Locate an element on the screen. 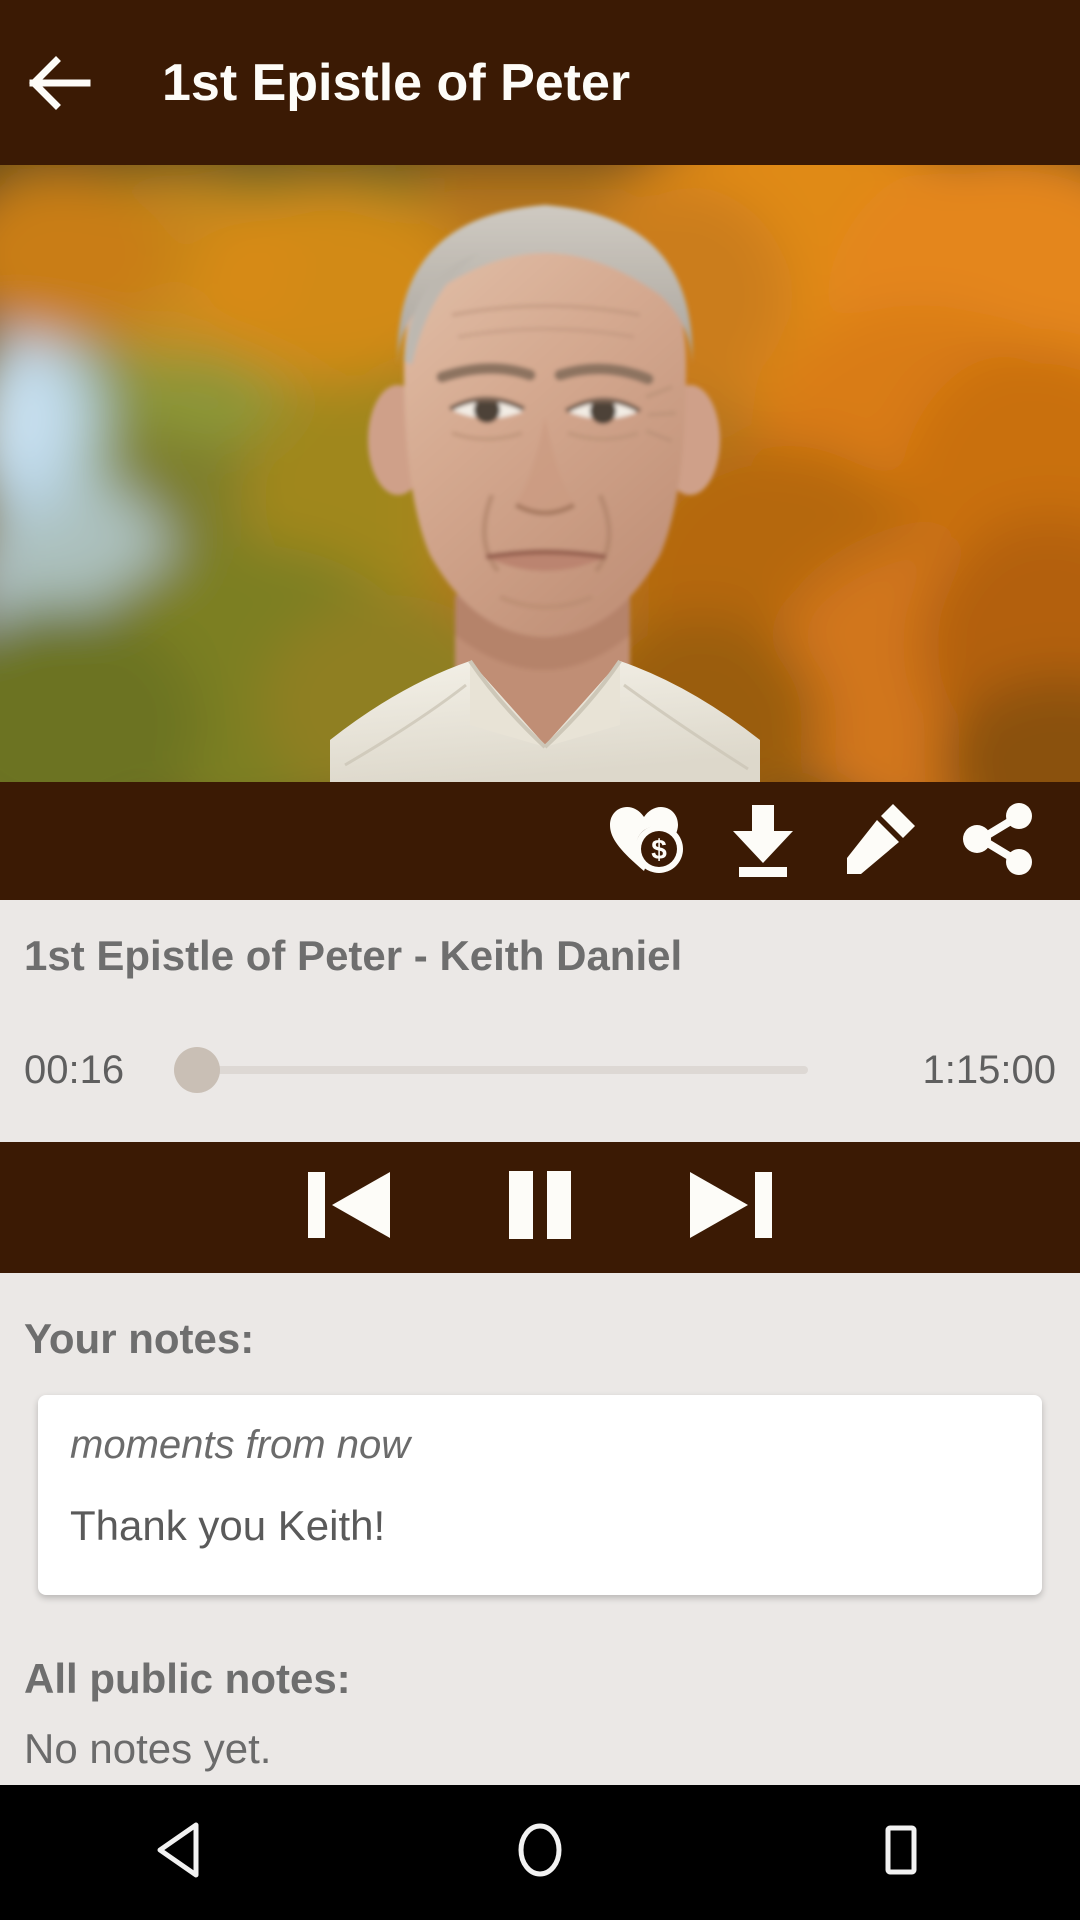 The height and width of the screenshot is (1920, 1080). user-note-card: moments from now Thank you Keith! is located at coordinates (540, 1495).